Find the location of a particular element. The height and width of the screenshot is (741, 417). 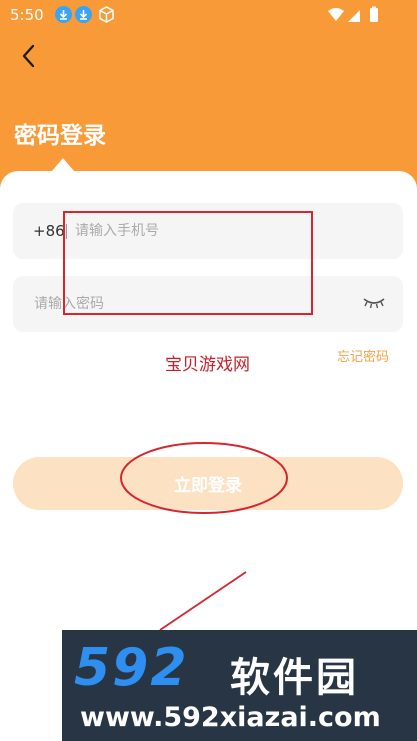

system-status-icons is located at coordinates (353, 14).